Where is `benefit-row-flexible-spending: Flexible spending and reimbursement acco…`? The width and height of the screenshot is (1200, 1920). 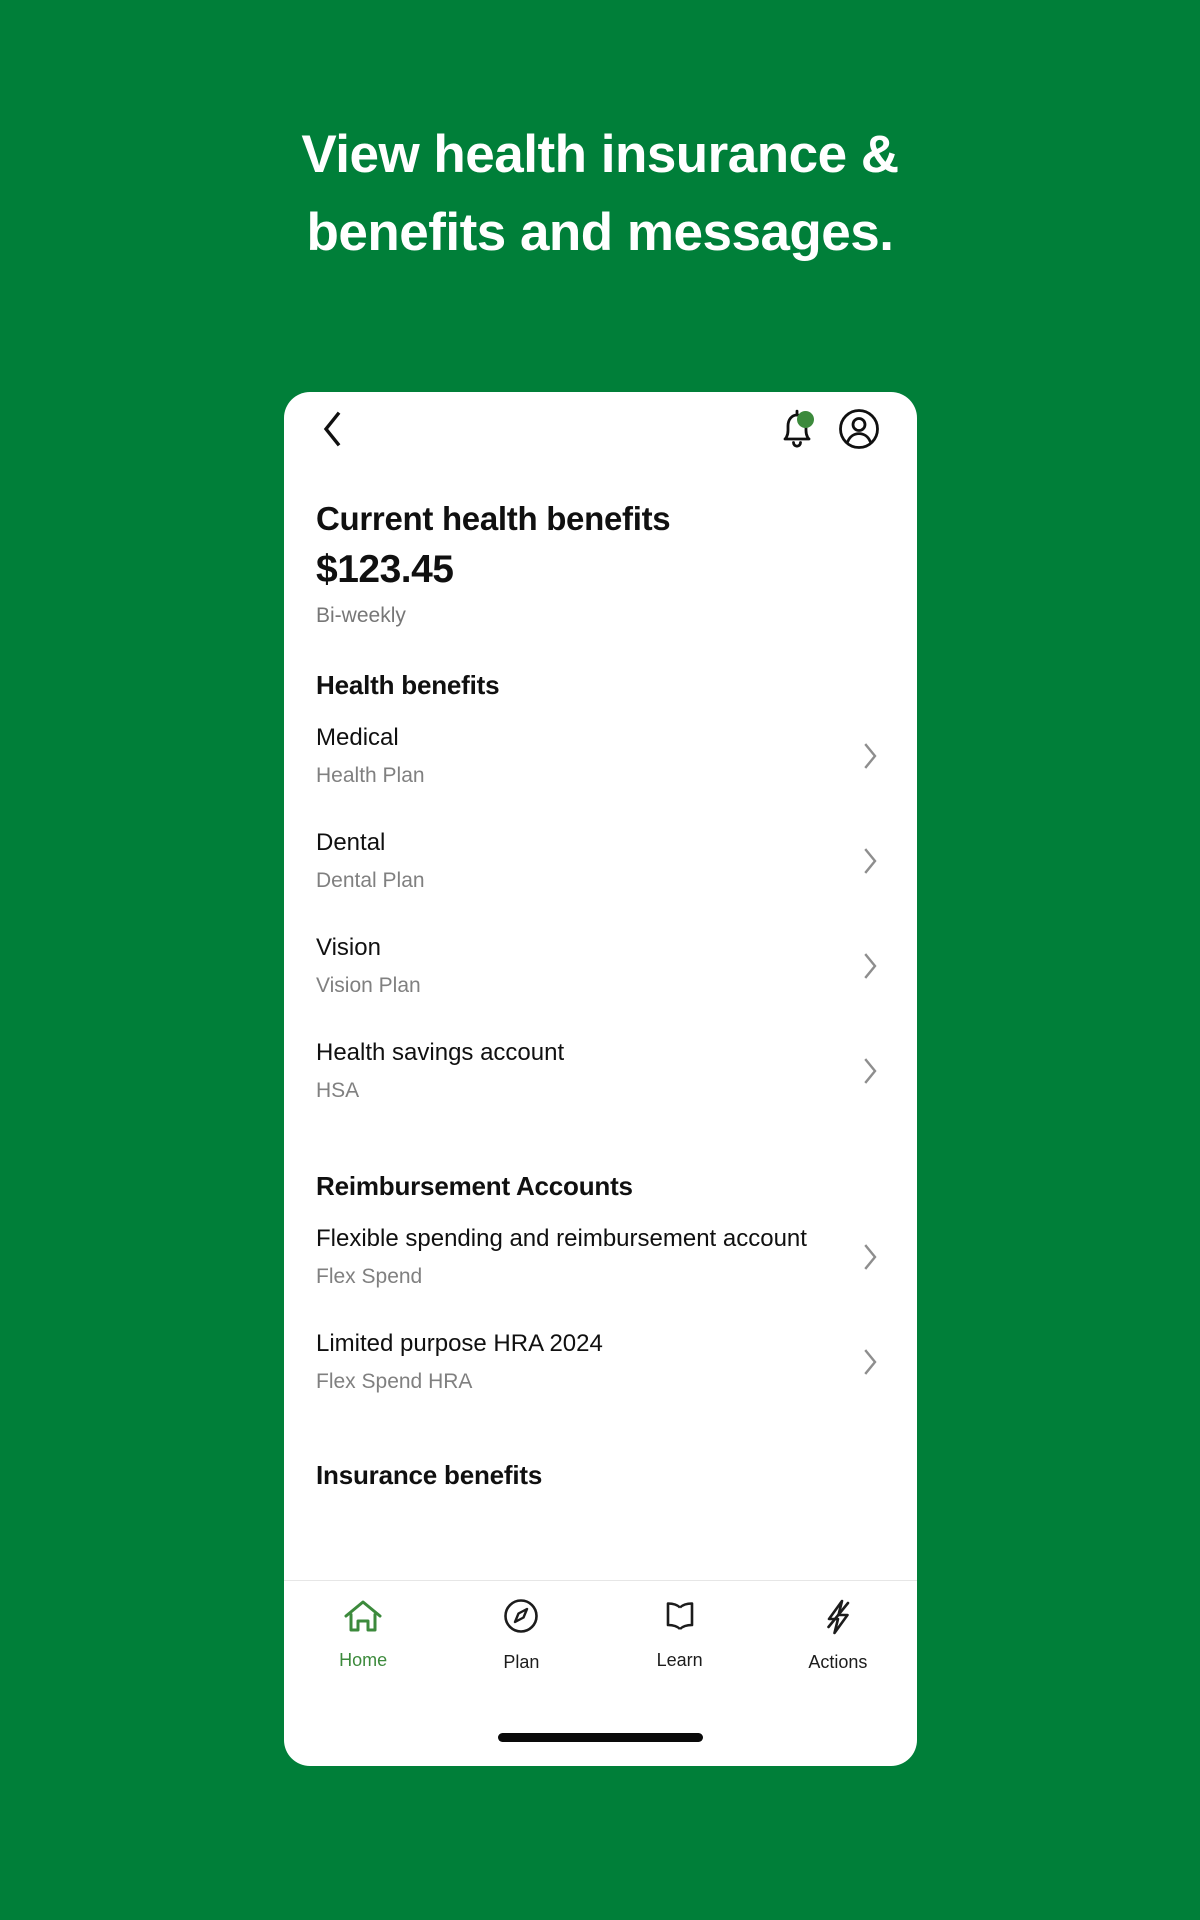 benefit-row-flexible-spending: Flexible spending and reimbursement acco… is located at coordinates (600, 1254).